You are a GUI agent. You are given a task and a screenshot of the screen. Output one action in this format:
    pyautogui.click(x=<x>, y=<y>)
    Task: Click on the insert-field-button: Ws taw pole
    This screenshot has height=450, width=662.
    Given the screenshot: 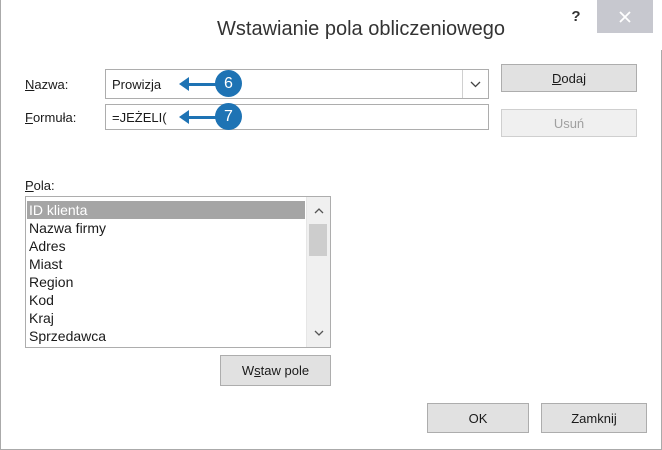 What is the action you would take?
    pyautogui.click(x=275, y=370)
    